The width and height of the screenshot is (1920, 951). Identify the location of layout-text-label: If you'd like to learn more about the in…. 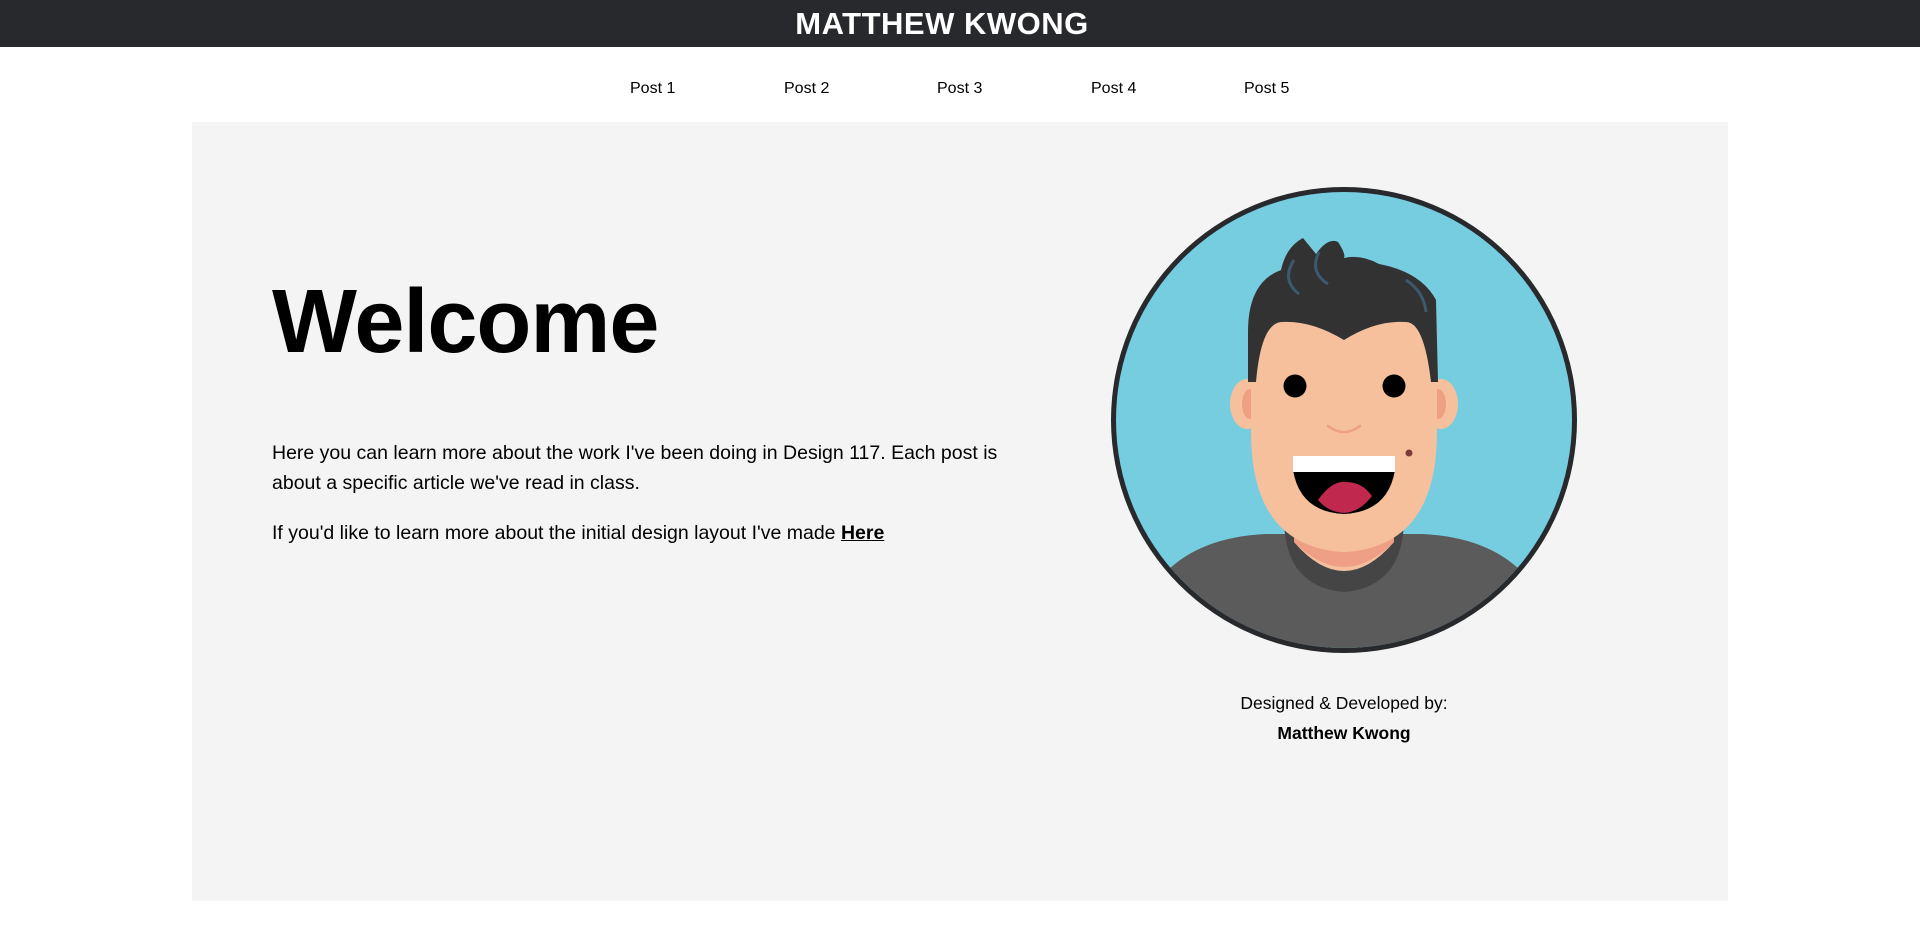
(556, 533).